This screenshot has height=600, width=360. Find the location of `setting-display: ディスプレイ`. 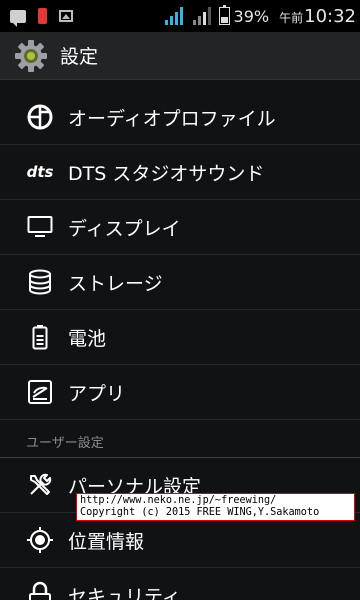

setting-display: ディスプレイ is located at coordinates (180, 227).